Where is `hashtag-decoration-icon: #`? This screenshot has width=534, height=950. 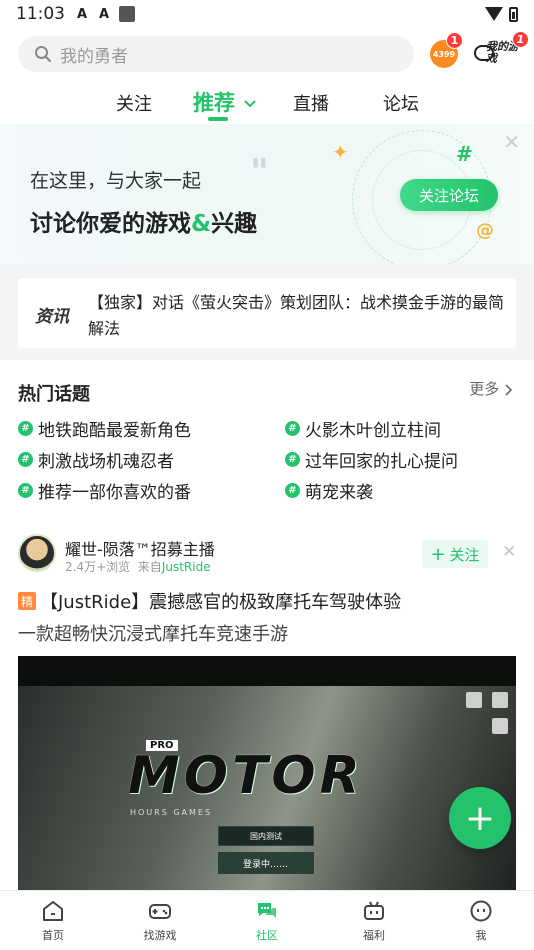 hashtag-decoration-icon: # is located at coordinates (464, 154).